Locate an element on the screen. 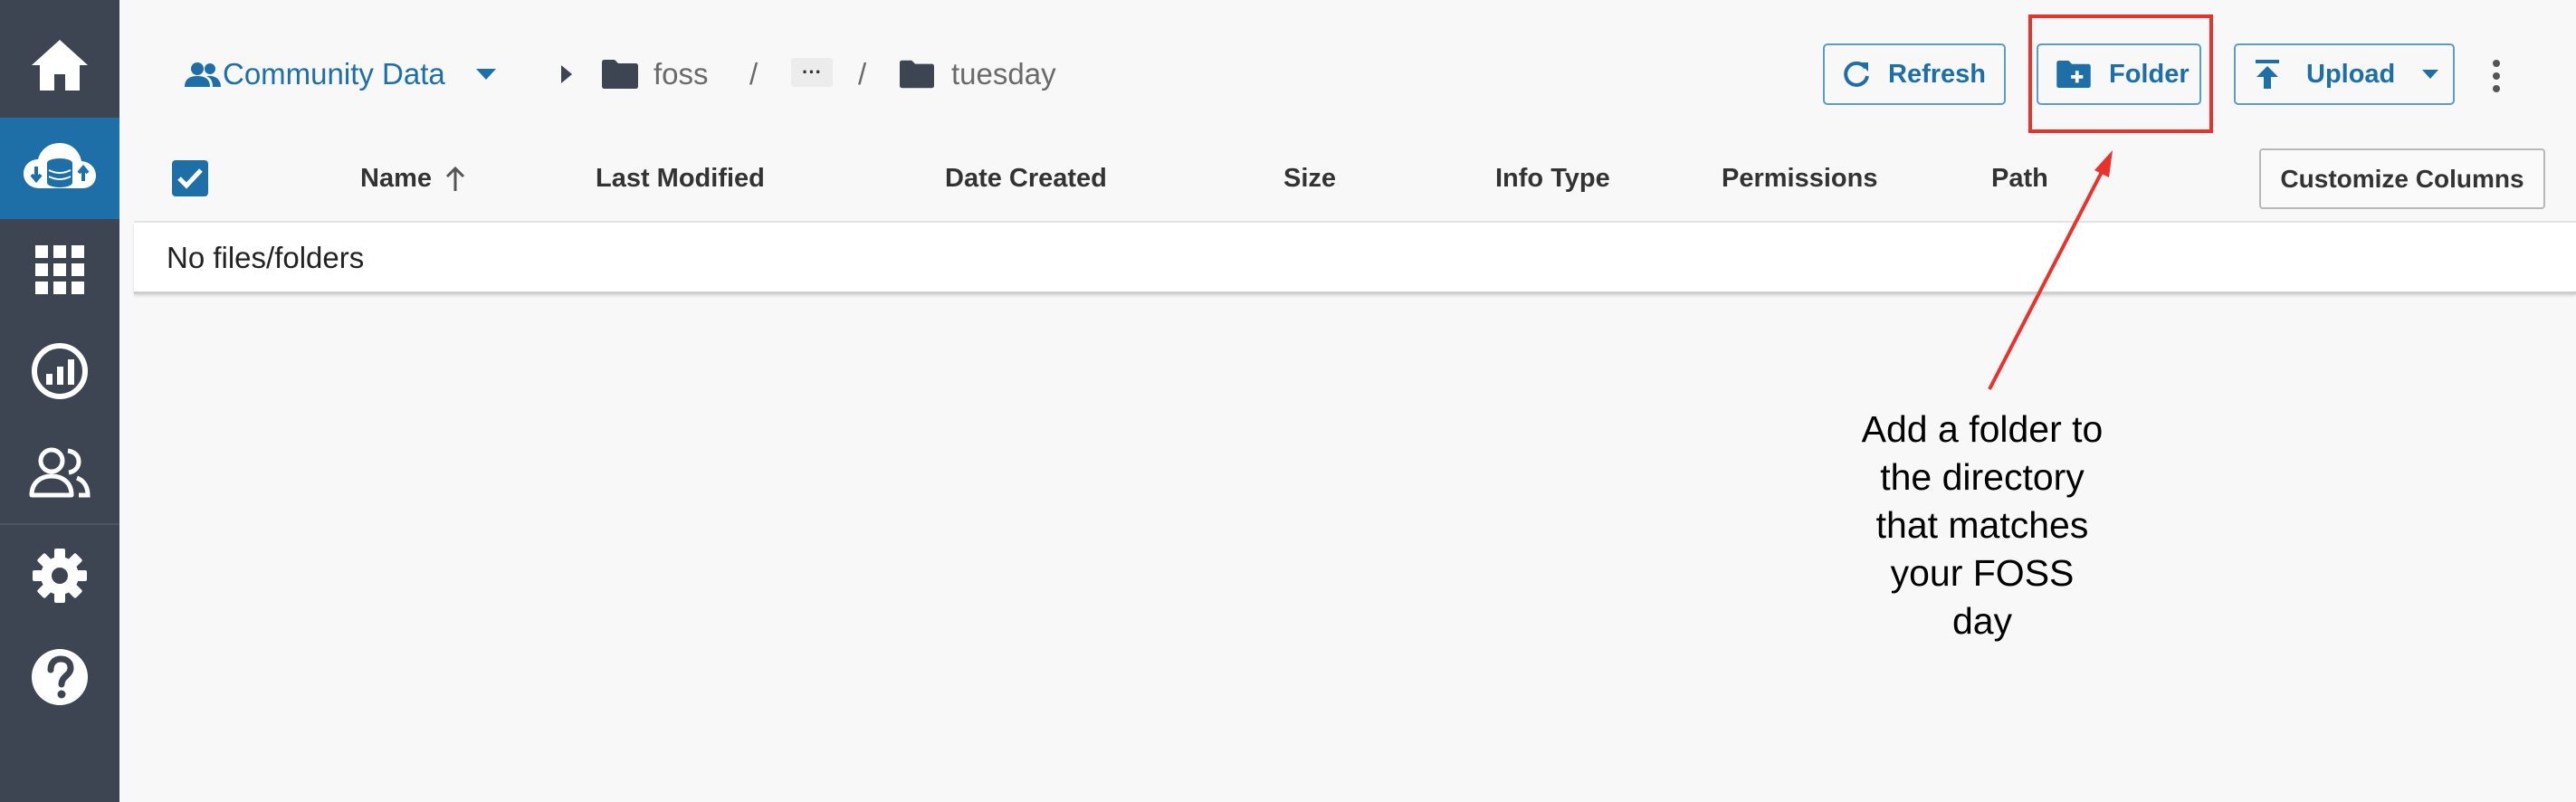  annotation-arrow is located at coordinates (2050, 270).